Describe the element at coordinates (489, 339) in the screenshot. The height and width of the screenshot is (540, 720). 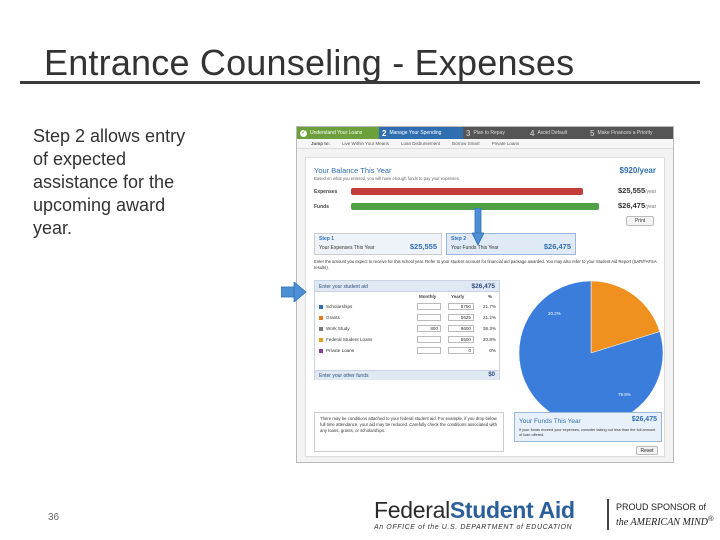
I see `aid-pct: 20.8%` at that location.